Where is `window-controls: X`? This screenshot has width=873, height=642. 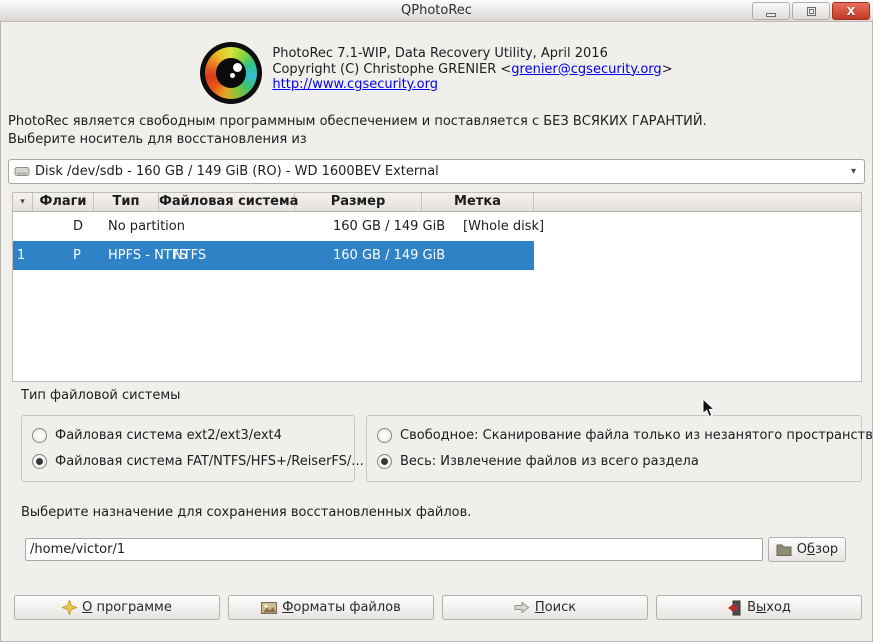
window-controls: X is located at coordinates (811, 11).